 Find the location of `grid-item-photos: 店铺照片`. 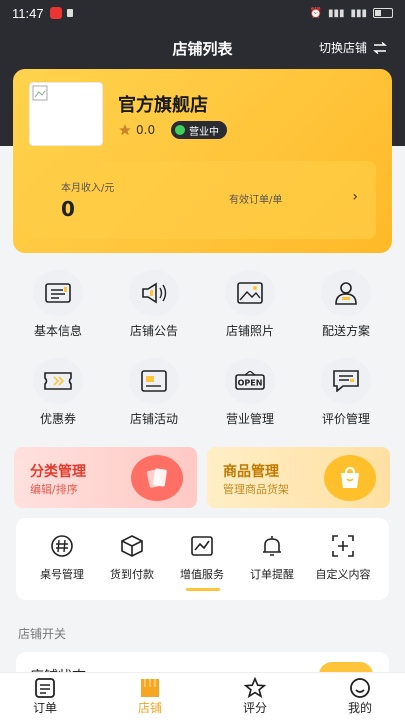

grid-item-photos: 店铺照片 is located at coordinates (250, 304).